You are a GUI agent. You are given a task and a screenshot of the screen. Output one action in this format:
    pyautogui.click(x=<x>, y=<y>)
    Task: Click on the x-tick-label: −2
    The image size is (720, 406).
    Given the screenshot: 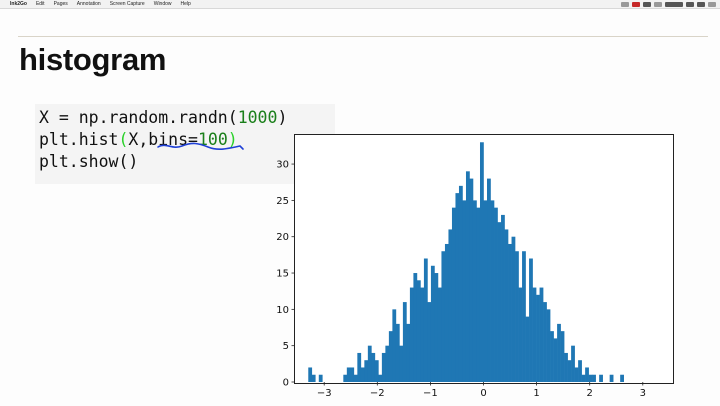 What is the action you would take?
    pyautogui.click(x=377, y=393)
    